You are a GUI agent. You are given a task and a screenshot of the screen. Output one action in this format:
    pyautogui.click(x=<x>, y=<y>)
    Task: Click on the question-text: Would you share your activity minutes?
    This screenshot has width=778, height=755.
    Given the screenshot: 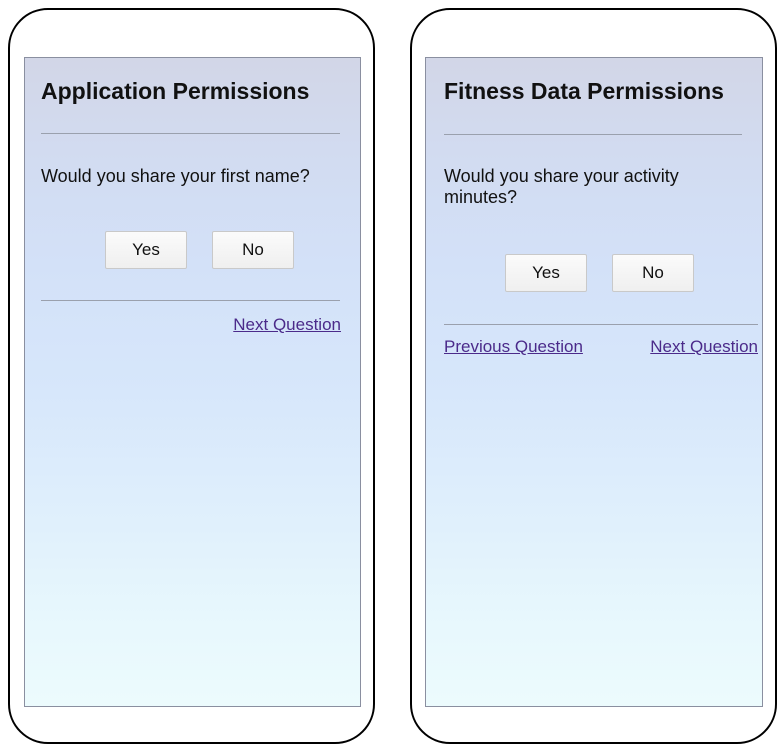 What is the action you would take?
    pyautogui.click(x=561, y=186)
    